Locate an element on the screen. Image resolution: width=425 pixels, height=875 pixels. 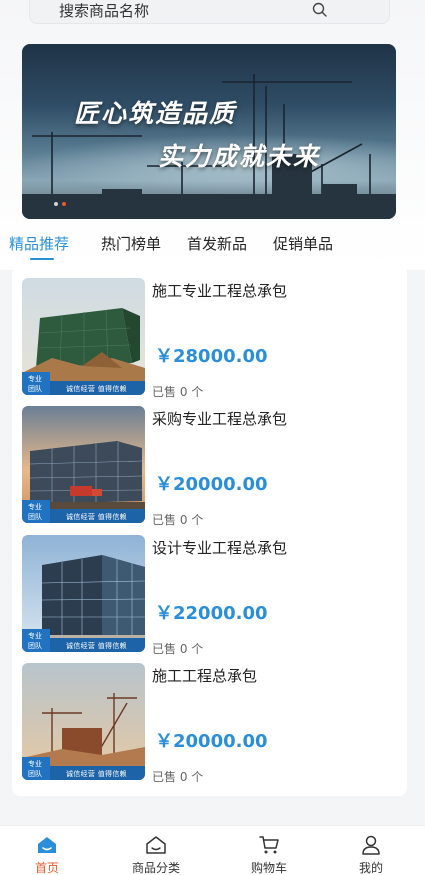
banner-dot-active is located at coordinates (64, 204).